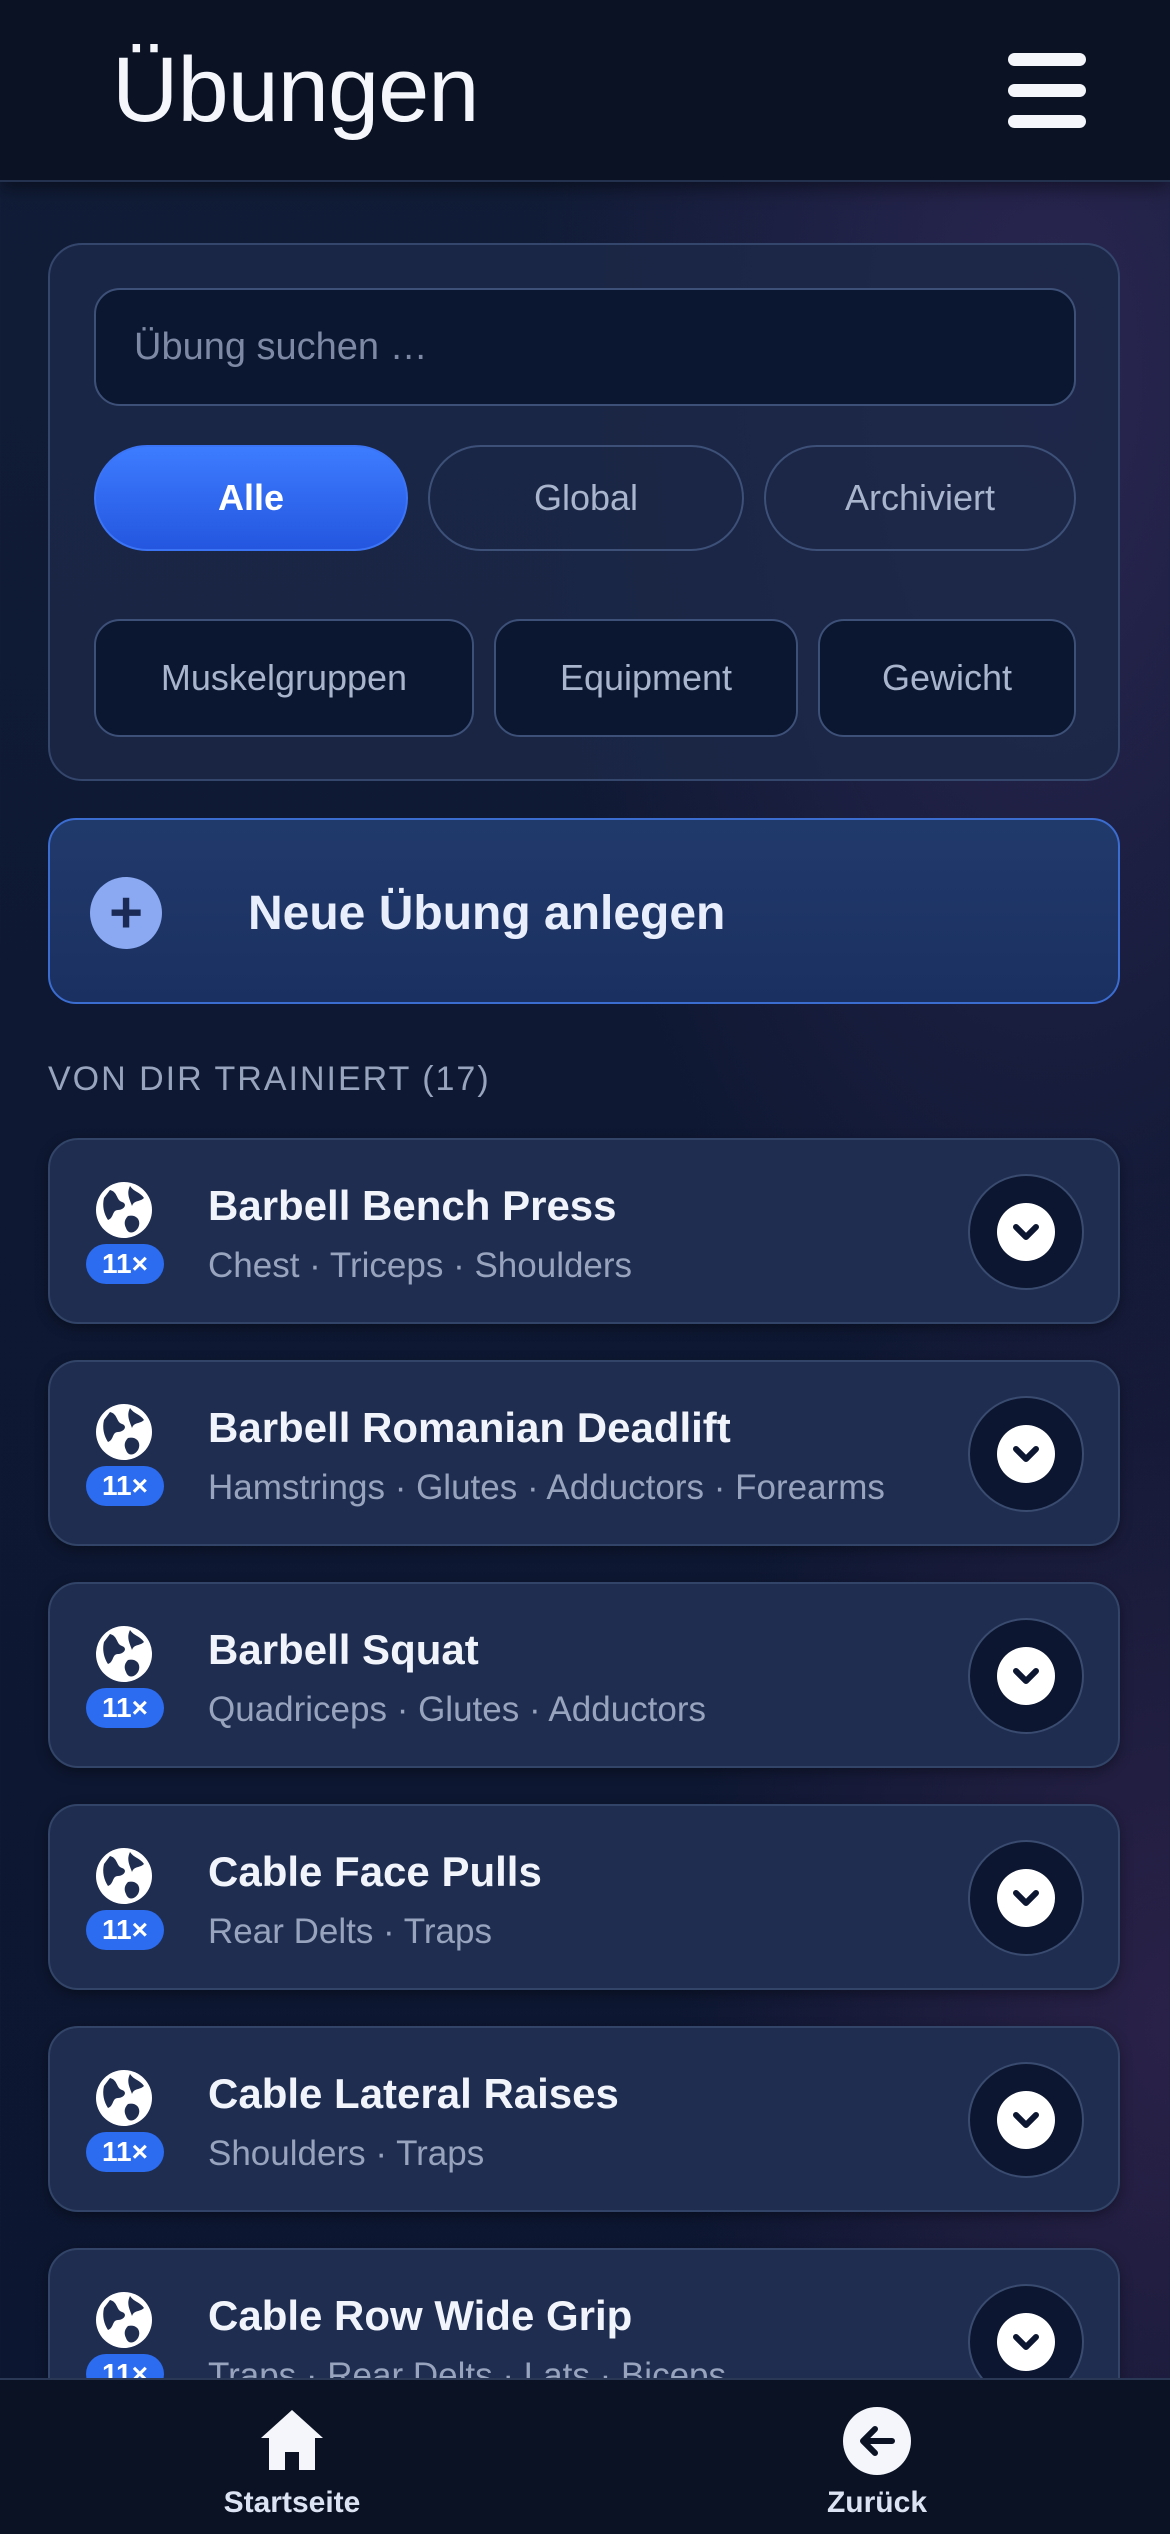 The height and width of the screenshot is (2534, 1170). Describe the element at coordinates (1045, 90) in the screenshot. I see `hamburger-menu-icon` at that location.